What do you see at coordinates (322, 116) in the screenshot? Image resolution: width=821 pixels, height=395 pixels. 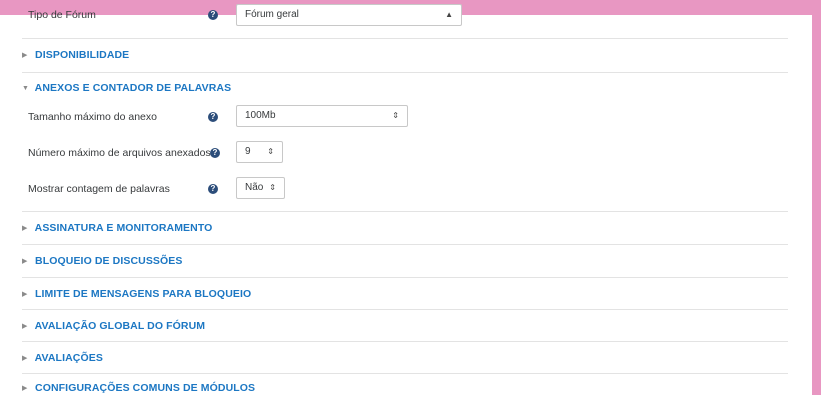 I see `max-attachment-size-select: 100Mb ⇕` at bounding box center [322, 116].